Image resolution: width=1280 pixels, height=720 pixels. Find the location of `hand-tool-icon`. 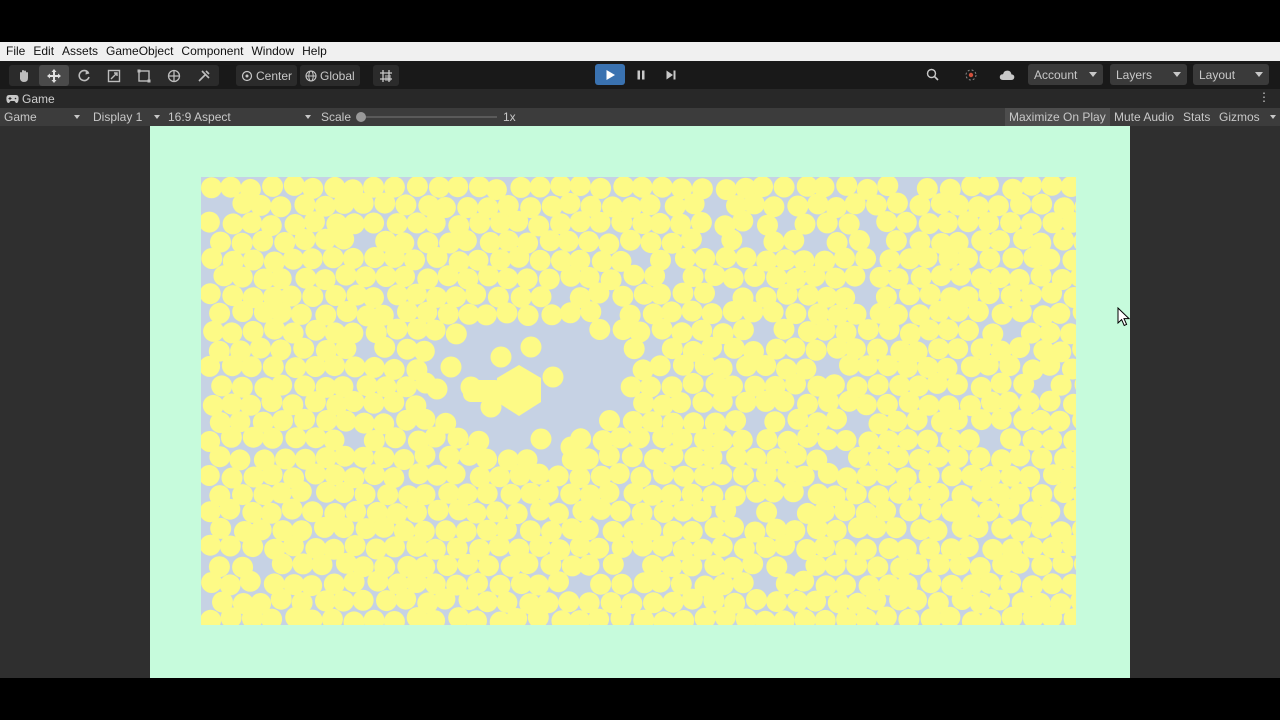

hand-tool-icon is located at coordinates (24, 75).